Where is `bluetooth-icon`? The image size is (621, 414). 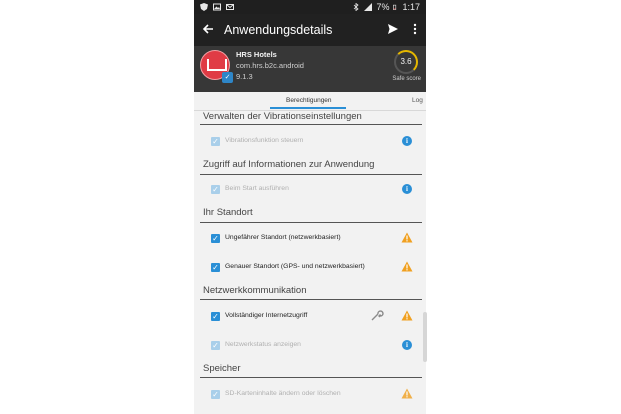 bluetooth-icon is located at coordinates (357, 7).